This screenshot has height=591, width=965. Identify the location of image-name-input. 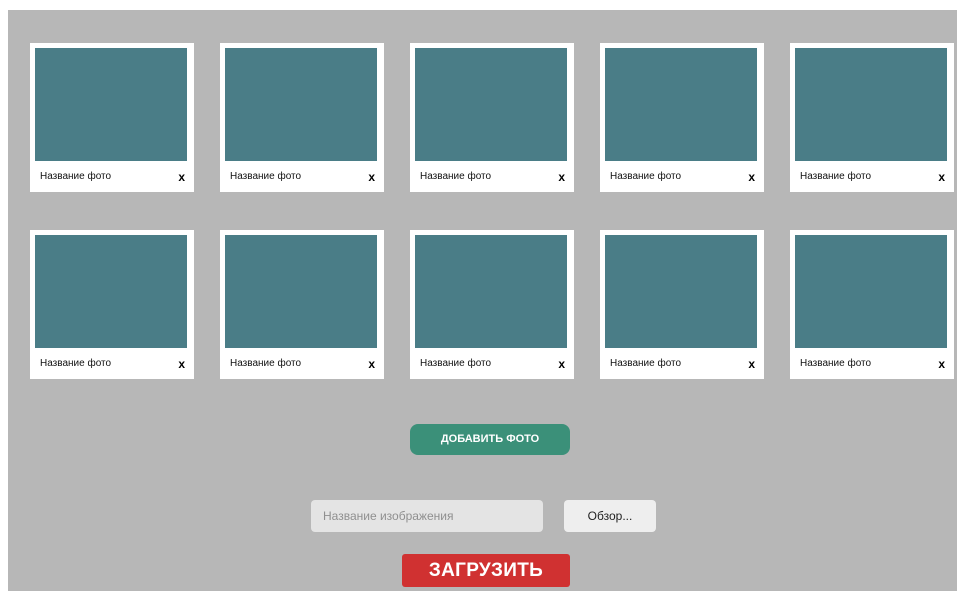
(427, 516).